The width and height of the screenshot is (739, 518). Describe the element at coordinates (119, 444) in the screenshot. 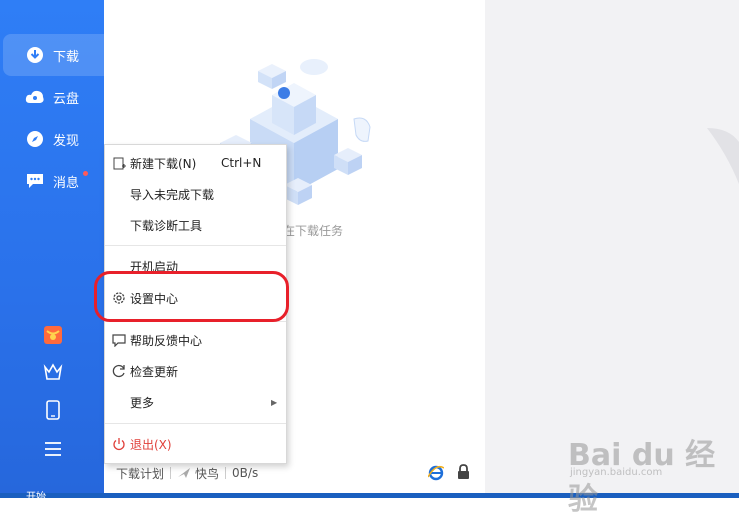

I see `power-icon` at that location.